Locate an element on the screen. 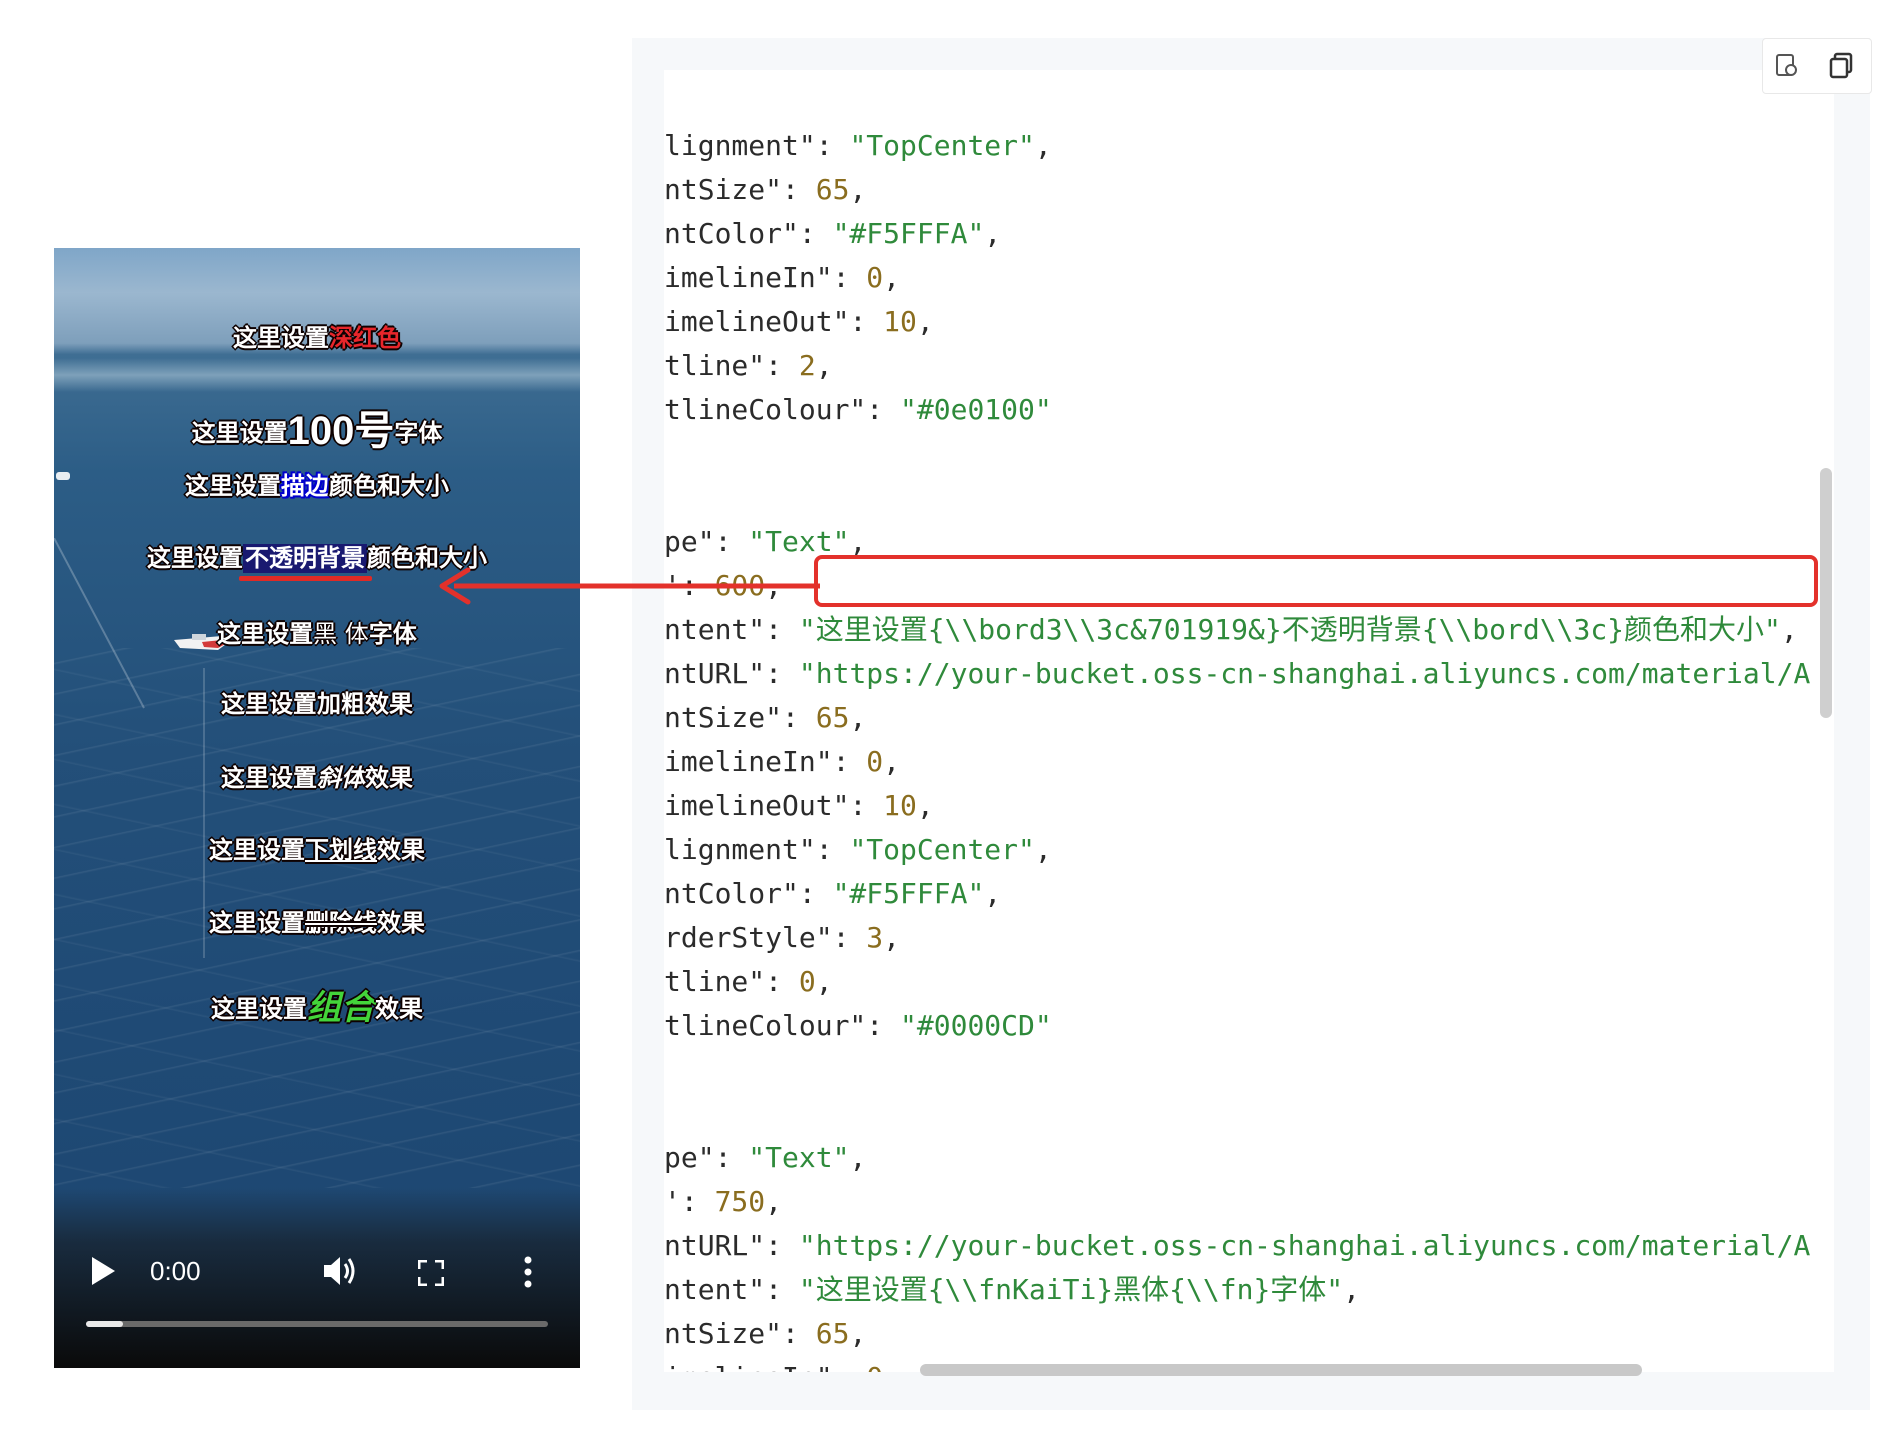  code-key: ' is located at coordinates (672, 1201).